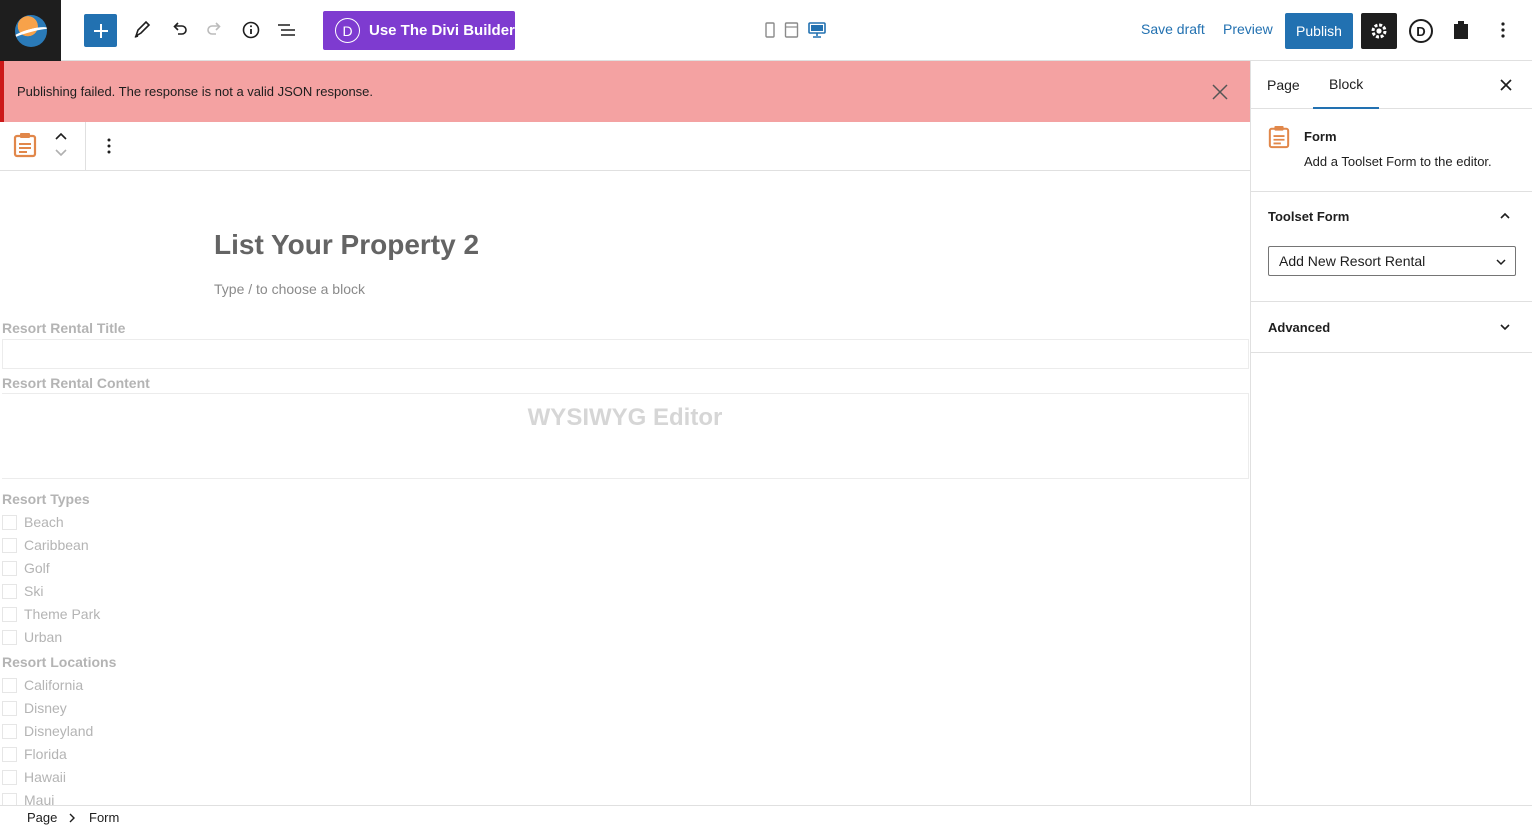 The height and width of the screenshot is (828, 1532). I want to click on desktop-preview-icon, so click(817, 30).